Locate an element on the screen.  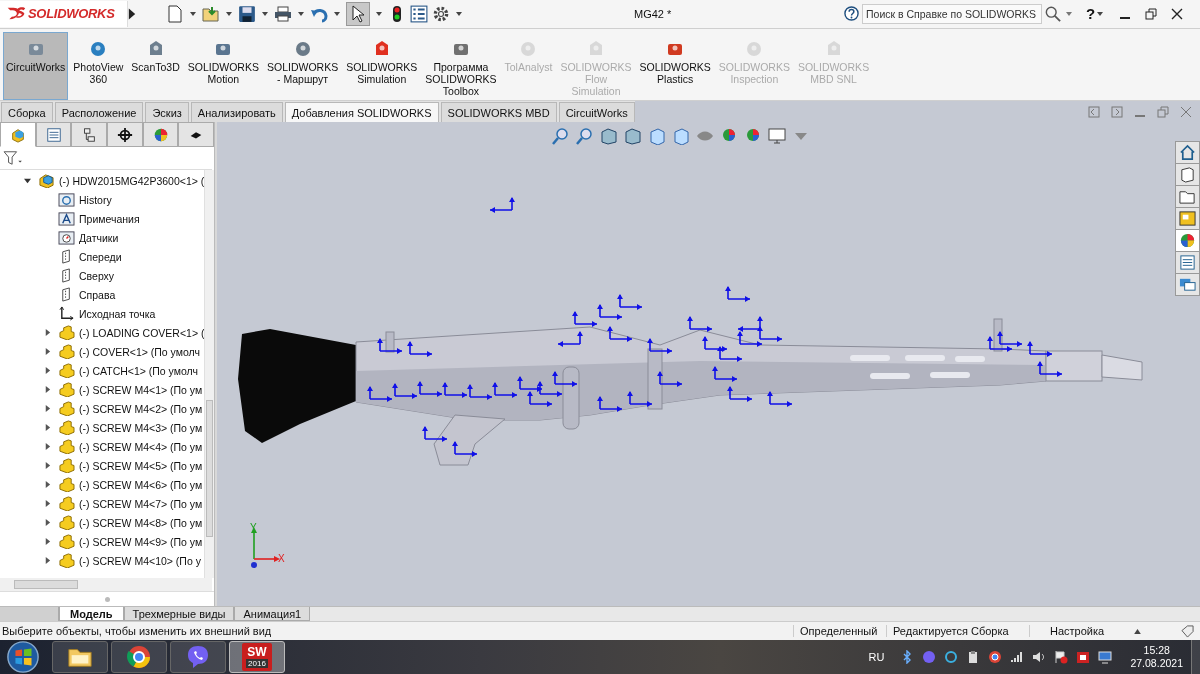
tree-item: Исходная точка is located at coordinates (117, 313).